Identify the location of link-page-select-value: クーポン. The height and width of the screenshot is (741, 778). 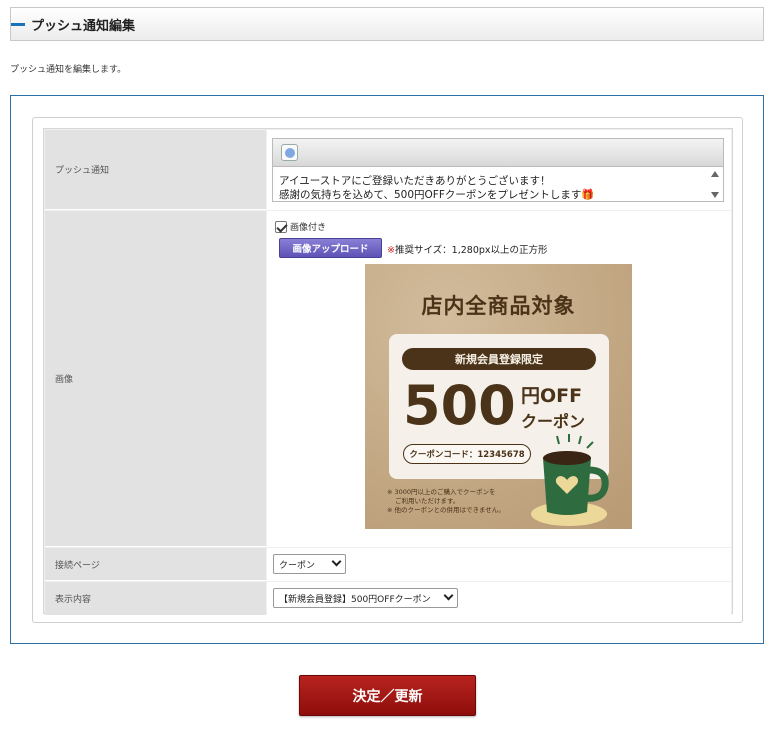
(297, 565).